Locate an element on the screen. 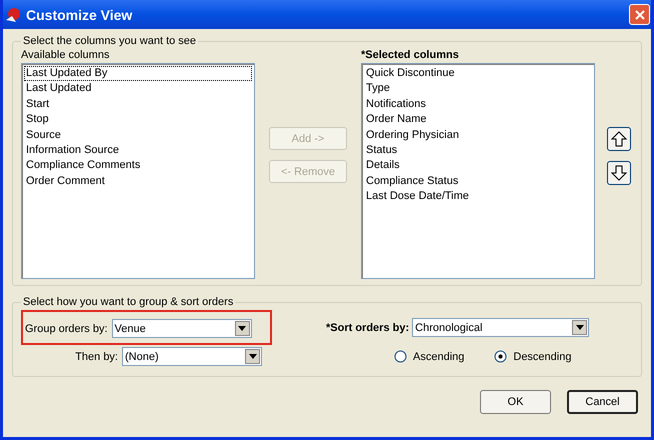 The height and width of the screenshot is (440, 654). up-arrow-icon is located at coordinates (619, 139).